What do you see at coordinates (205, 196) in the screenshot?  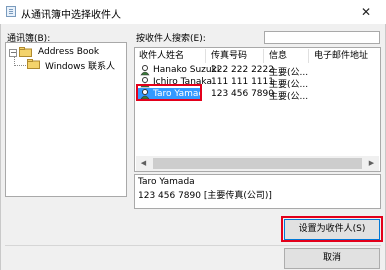 I see `details-fax: 123 456 7890 [主要传真(公司)]` at bounding box center [205, 196].